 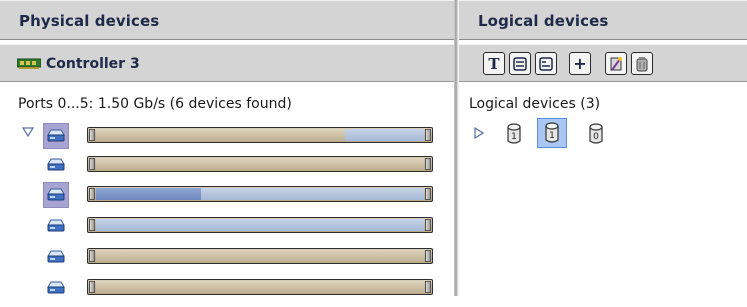 What do you see at coordinates (148, 194) in the screenshot?
I see `assigned-segment` at bounding box center [148, 194].